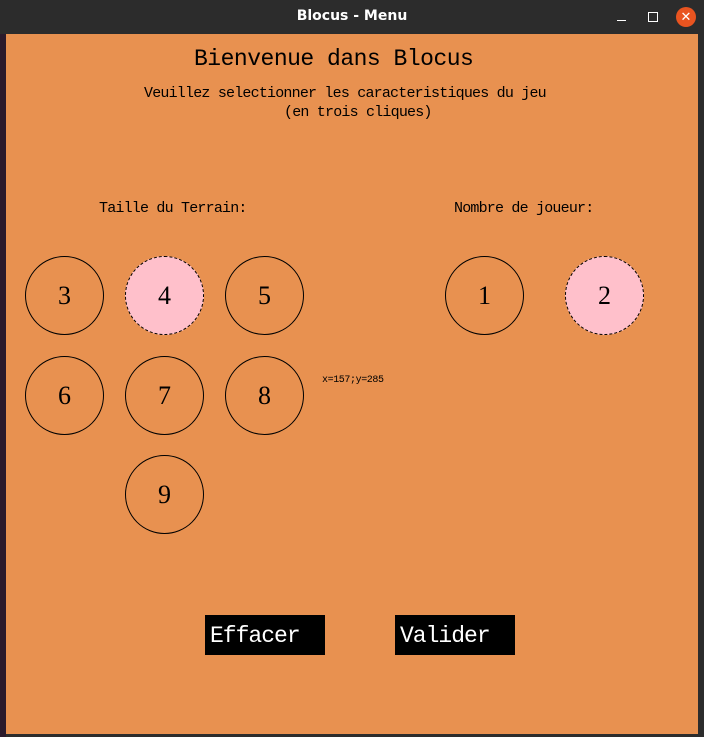 The image size is (704, 737). What do you see at coordinates (164, 295) in the screenshot?
I see `terrain-size-option-4: 4` at bounding box center [164, 295].